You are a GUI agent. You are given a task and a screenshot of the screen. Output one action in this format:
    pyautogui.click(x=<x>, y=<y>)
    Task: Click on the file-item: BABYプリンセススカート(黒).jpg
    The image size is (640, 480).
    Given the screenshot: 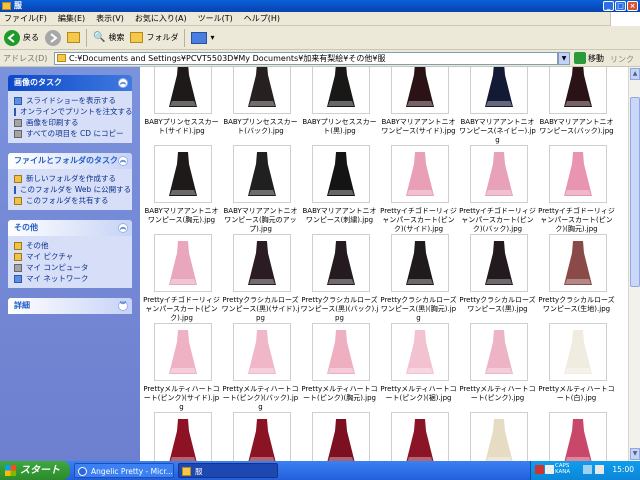 What is the action you would take?
    pyautogui.click(x=339, y=106)
    